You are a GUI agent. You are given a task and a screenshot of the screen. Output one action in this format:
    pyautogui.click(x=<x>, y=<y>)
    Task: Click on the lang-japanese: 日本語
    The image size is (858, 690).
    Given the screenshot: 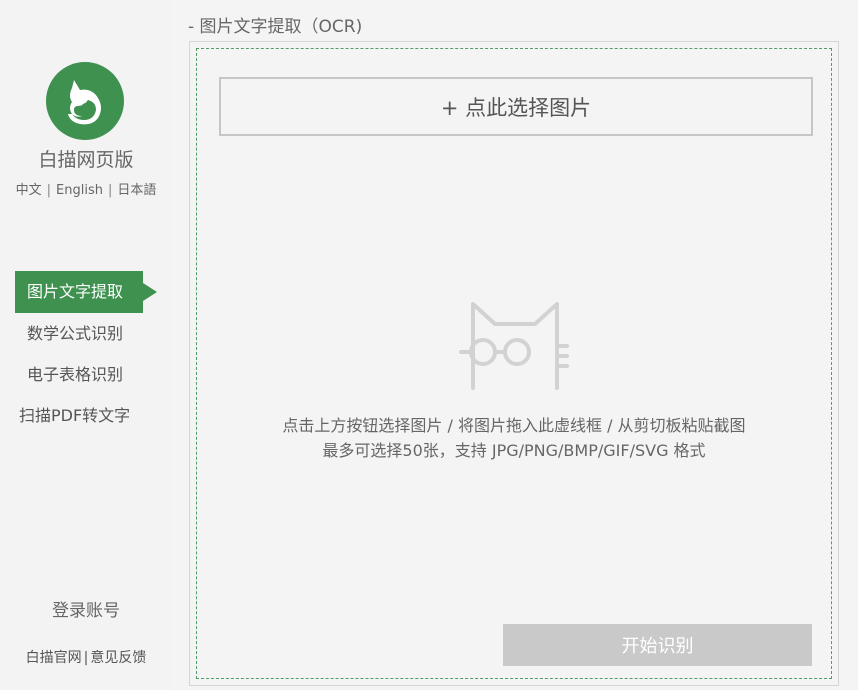 What is the action you would take?
    pyautogui.click(x=136, y=188)
    